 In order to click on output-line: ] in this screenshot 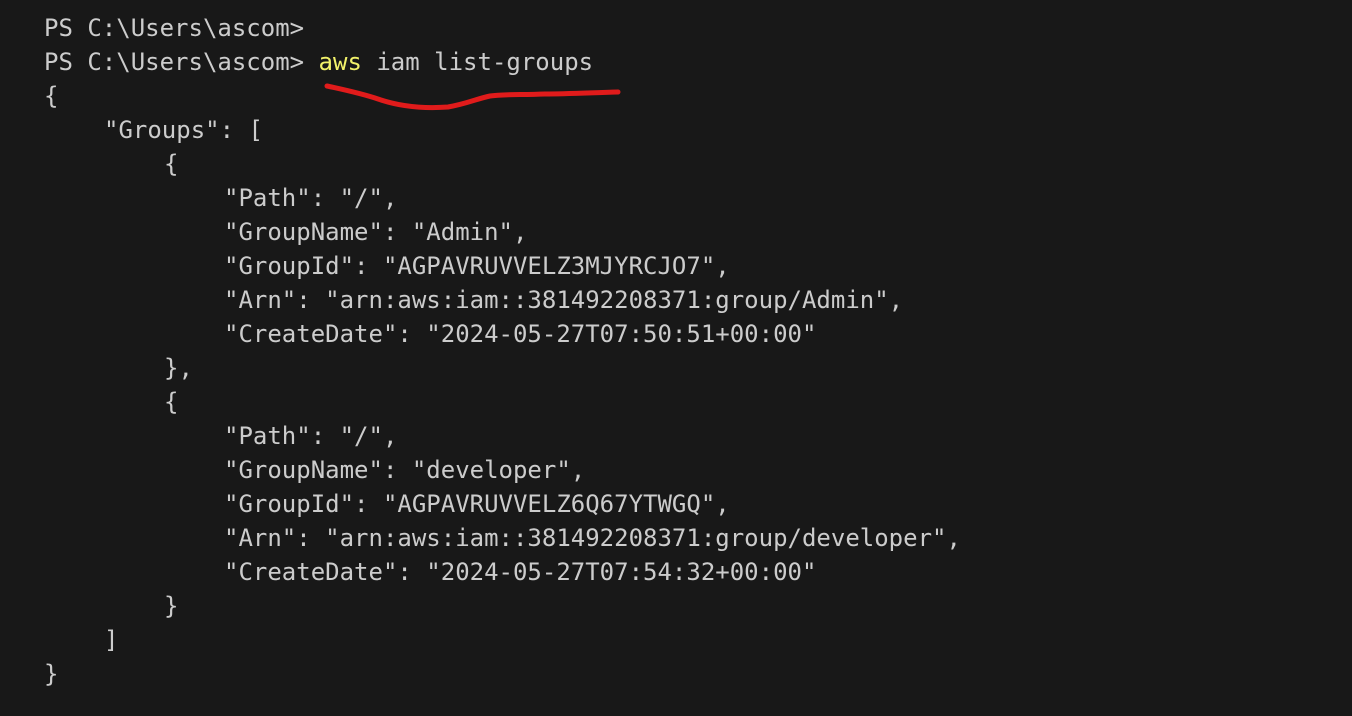, I will do `click(111, 640)`.